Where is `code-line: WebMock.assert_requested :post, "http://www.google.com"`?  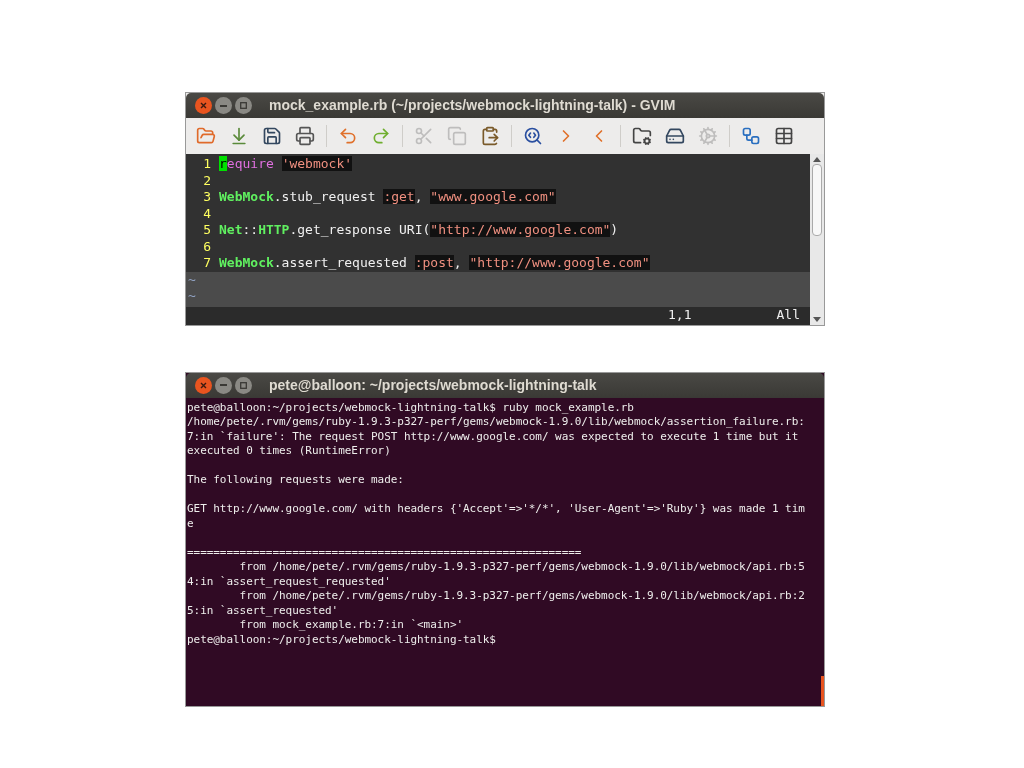
code-line: WebMock.assert_requested :post, "http://www.google.com" is located at coordinates (434, 263).